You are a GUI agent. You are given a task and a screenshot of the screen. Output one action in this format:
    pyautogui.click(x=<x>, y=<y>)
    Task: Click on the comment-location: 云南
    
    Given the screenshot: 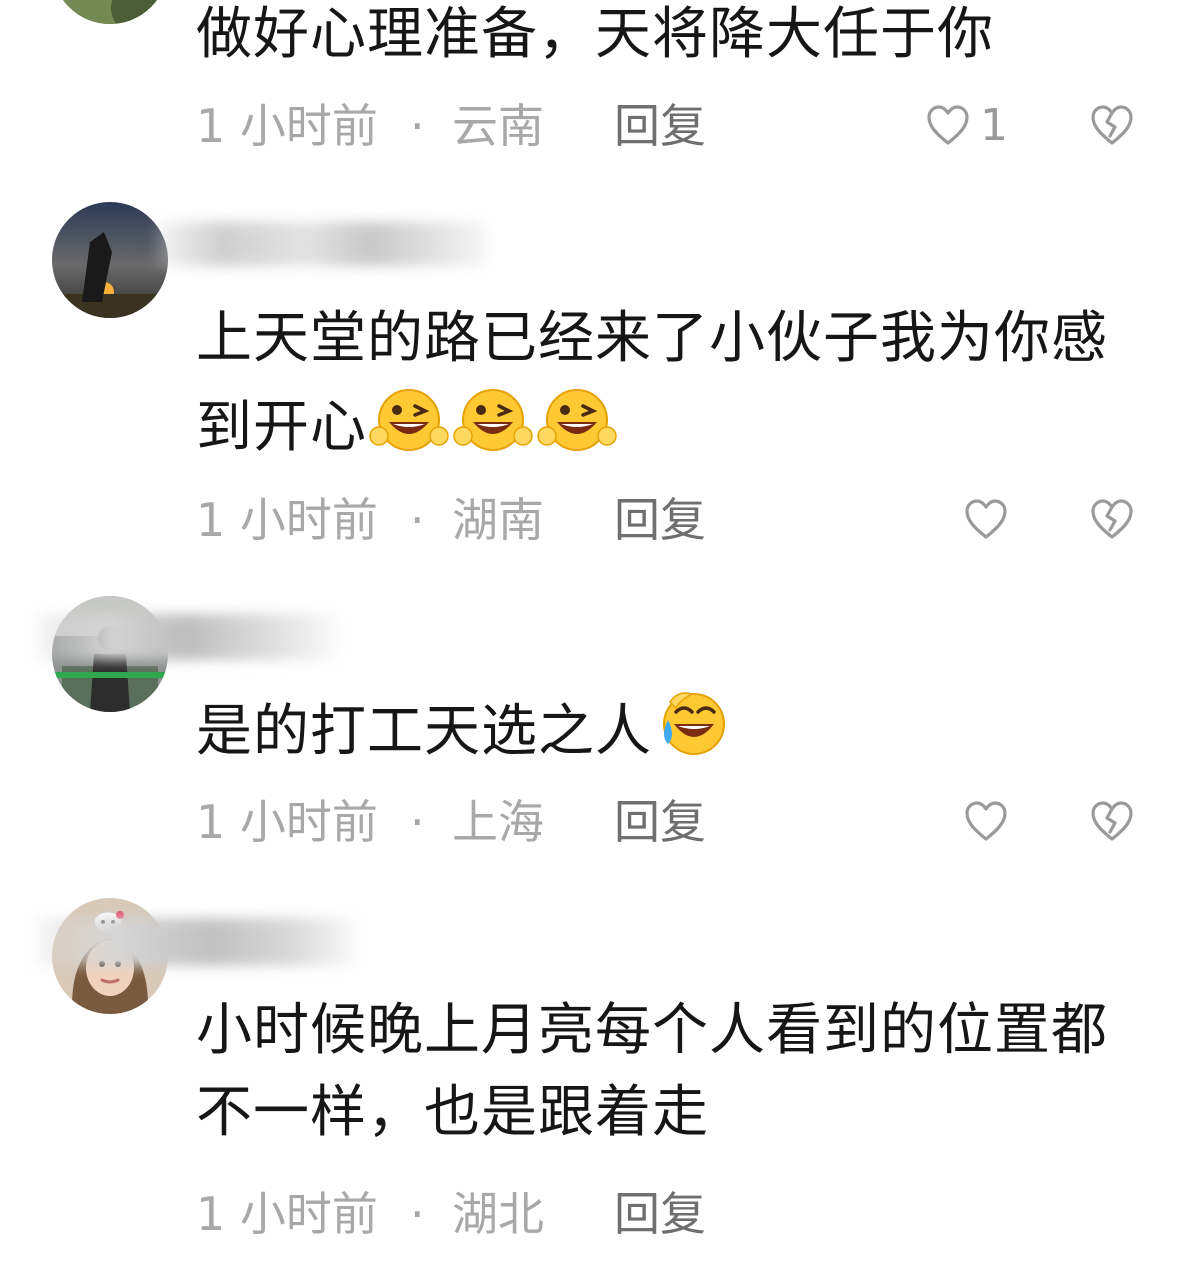 What is the action you would take?
    pyautogui.click(x=498, y=126)
    